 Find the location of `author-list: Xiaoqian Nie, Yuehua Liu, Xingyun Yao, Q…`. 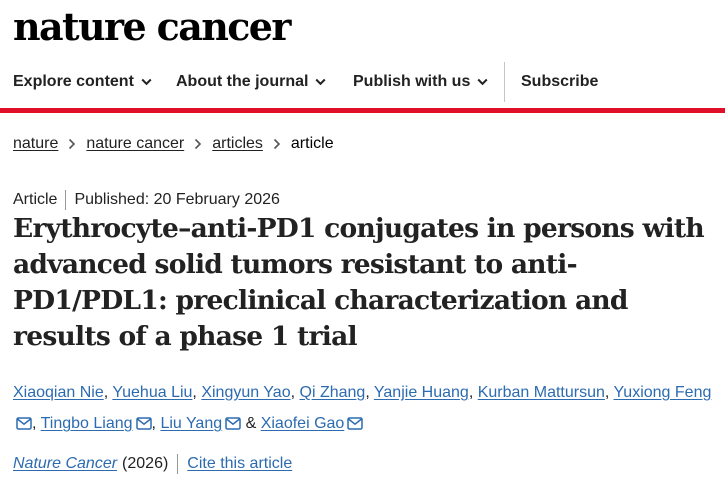

author-list: Xiaoqian Nie, Yuehua Liu, Xingyun Yao, Q… is located at coordinates (365, 409).